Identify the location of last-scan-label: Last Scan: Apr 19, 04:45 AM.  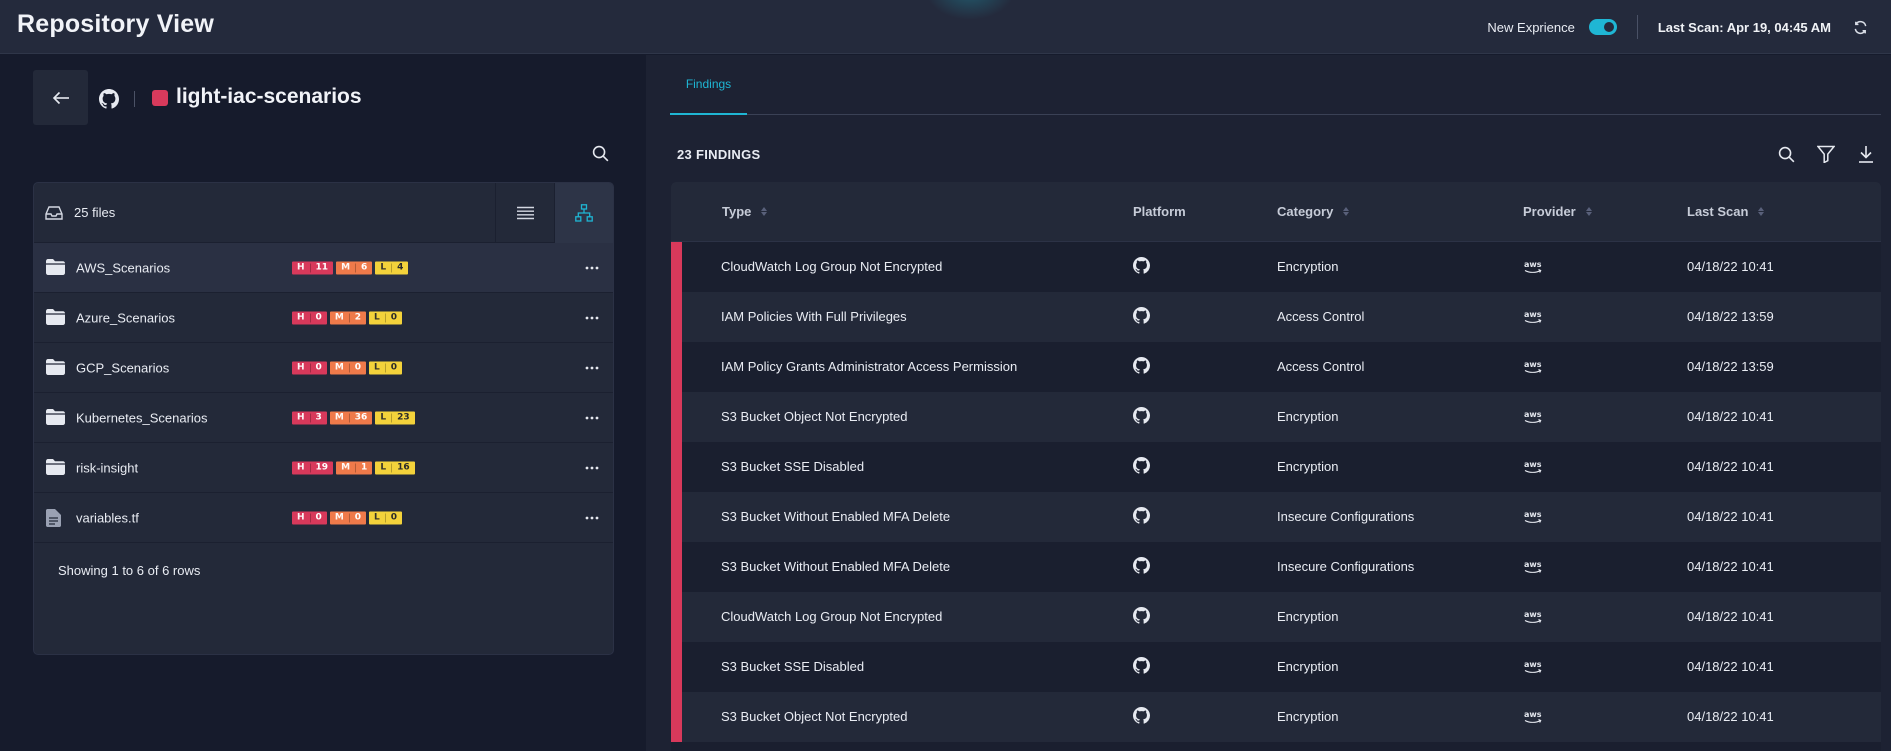
(1744, 27).